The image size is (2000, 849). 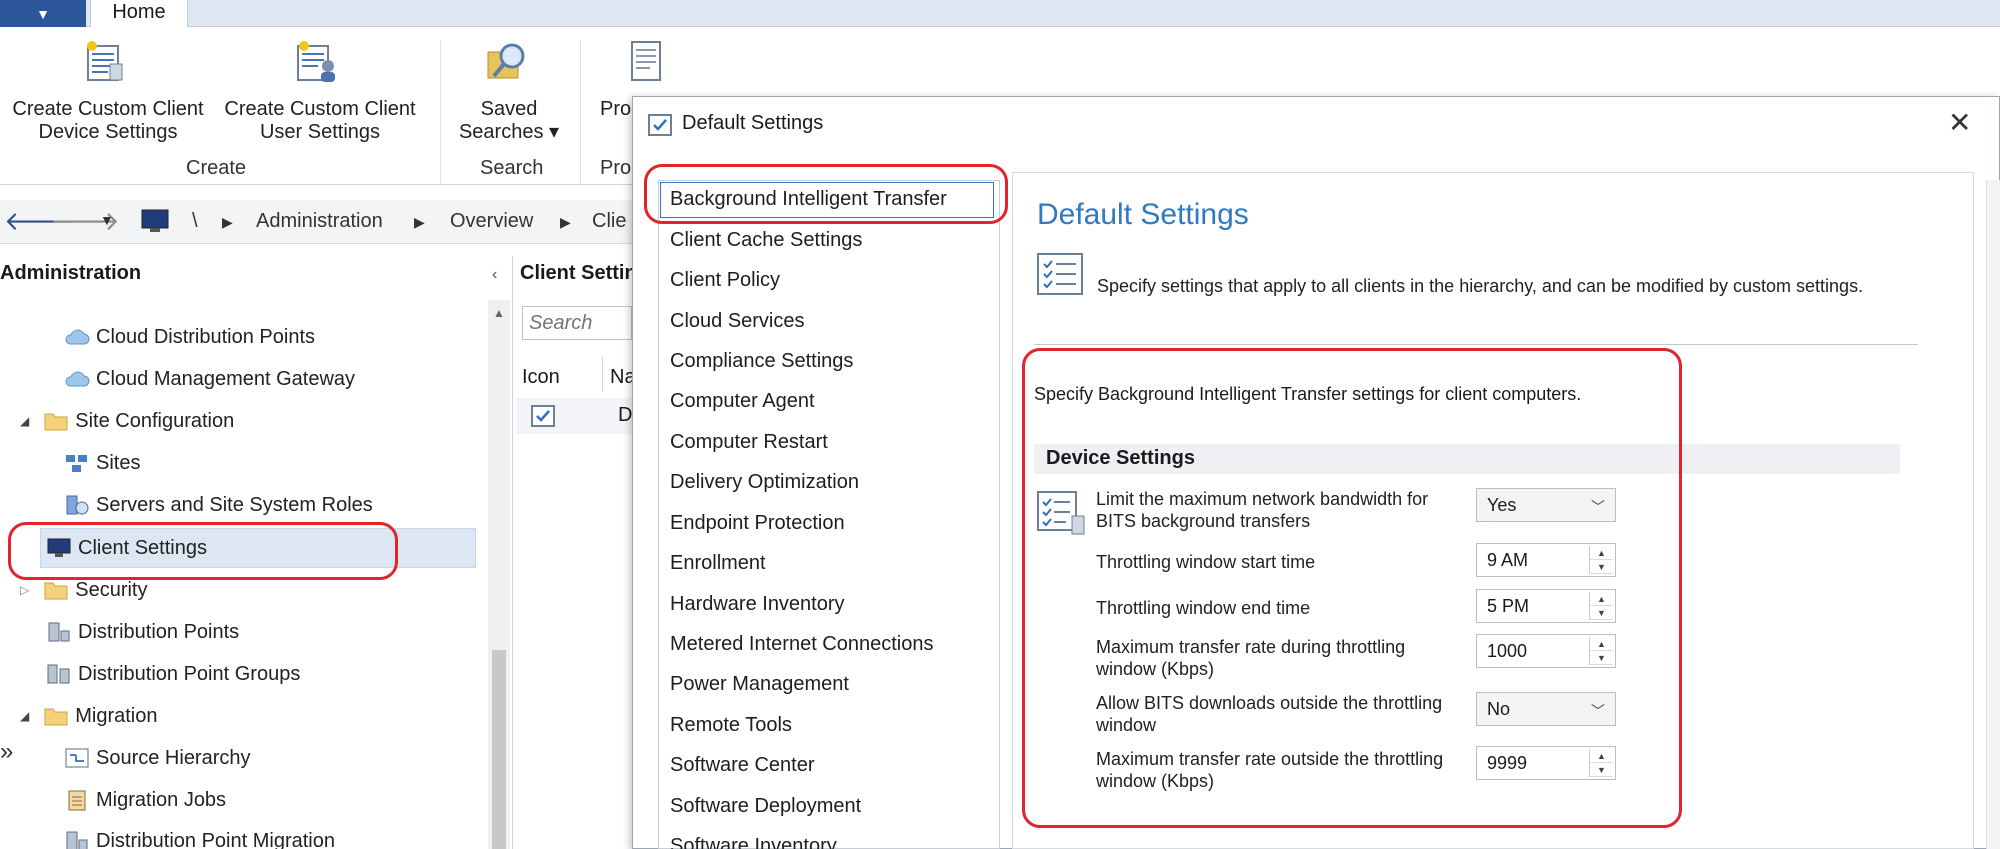 What do you see at coordinates (189, 673) in the screenshot?
I see `tree-item-label: Distribution Point Groups` at bounding box center [189, 673].